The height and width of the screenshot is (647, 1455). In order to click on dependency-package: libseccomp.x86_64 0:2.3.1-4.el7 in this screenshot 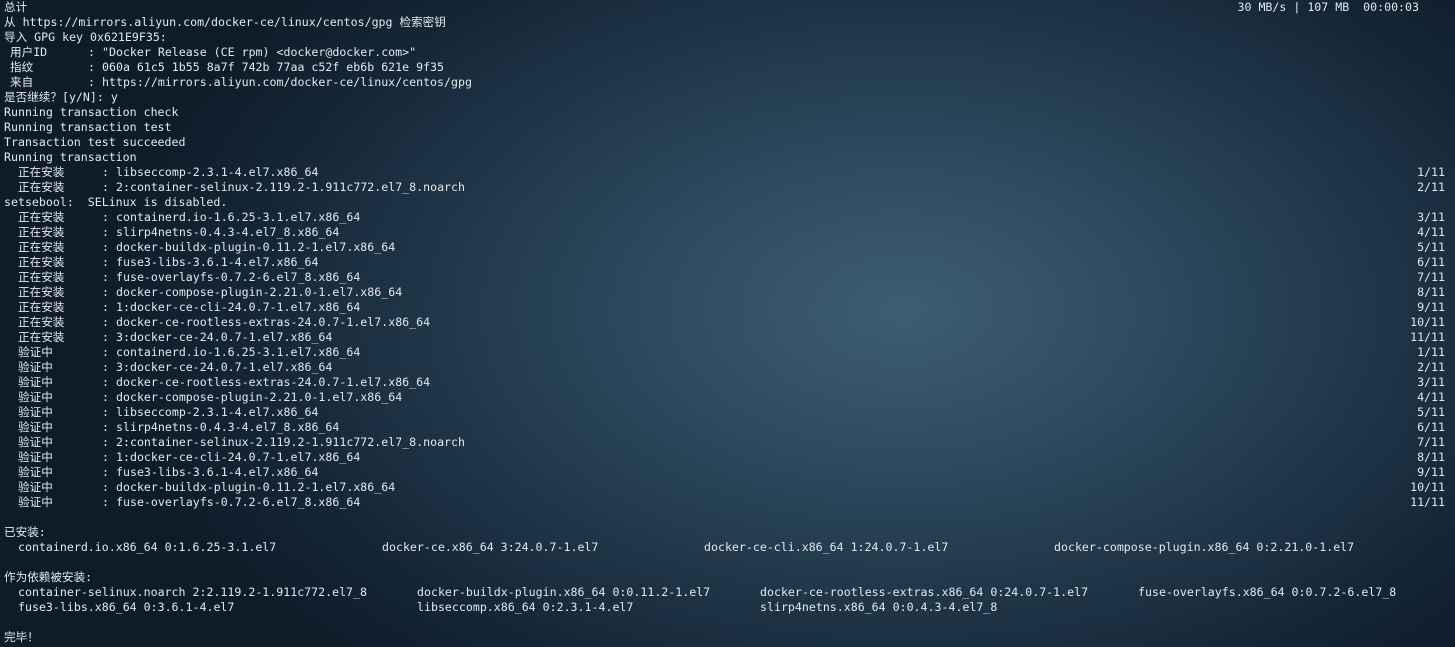, I will do `click(525, 607)`.